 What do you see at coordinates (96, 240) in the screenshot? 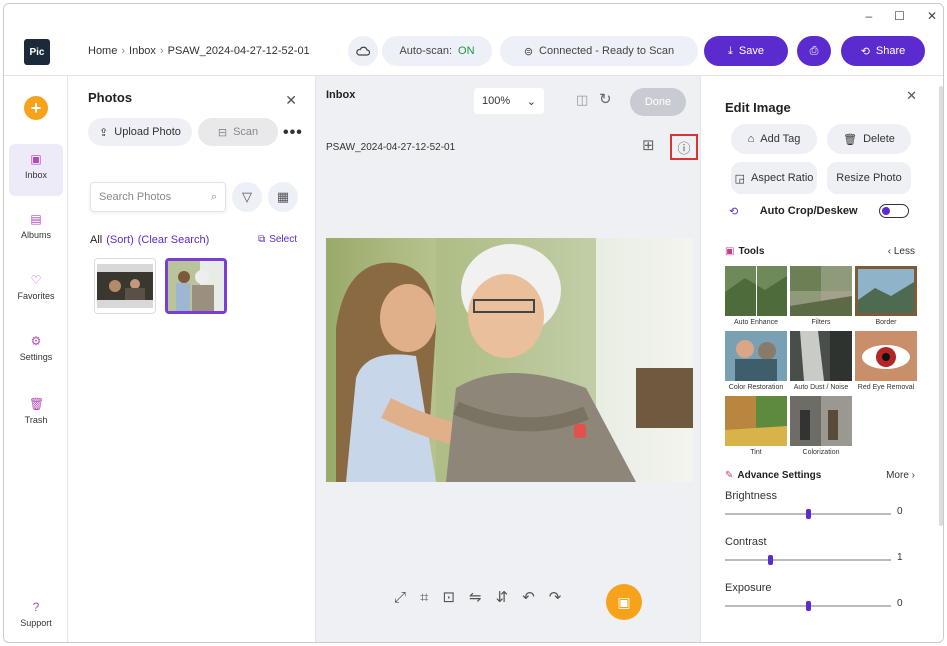
I see `filter-all: All` at bounding box center [96, 240].